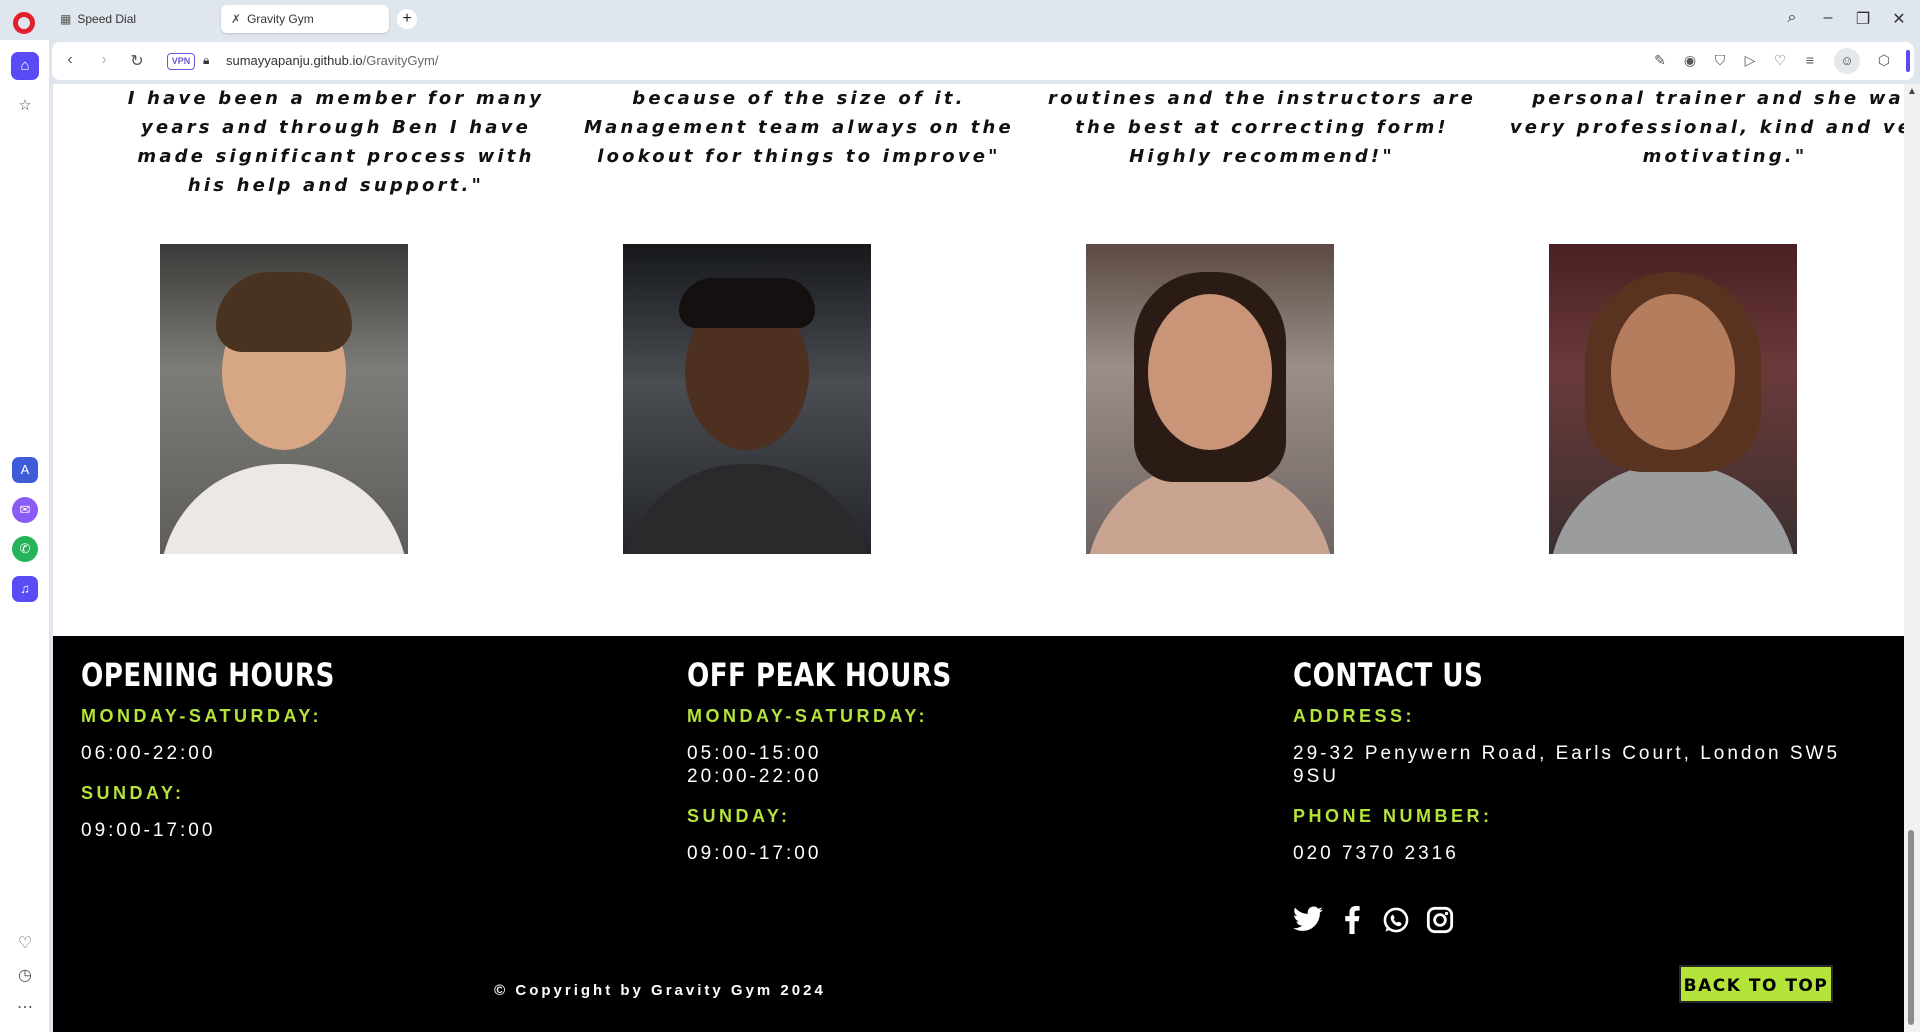 The height and width of the screenshot is (1032, 1920). Describe the element at coordinates (1810, 60) in the screenshot. I see `easy-setup-icon: ≡` at that location.